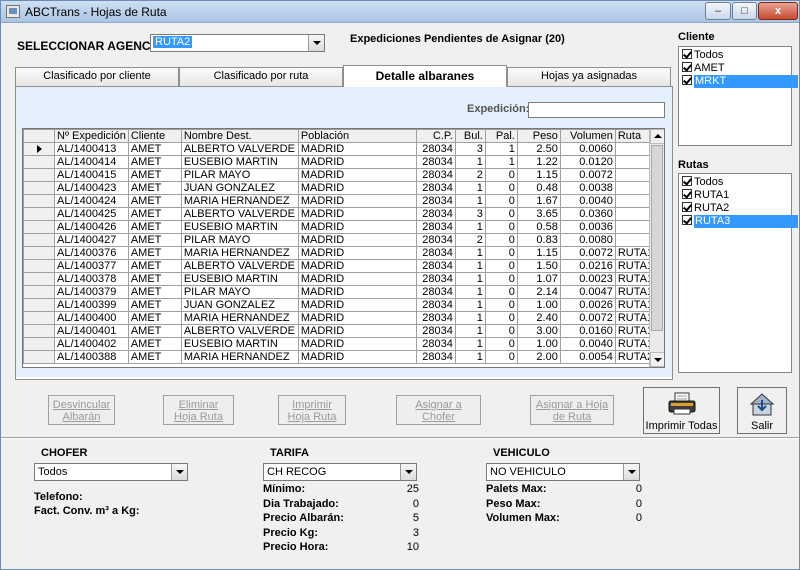 The image size is (800, 570). What do you see at coordinates (91, 227) in the screenshot?
I see `cell-expedicion: AL/1400426` at bounding box center [91, 227].